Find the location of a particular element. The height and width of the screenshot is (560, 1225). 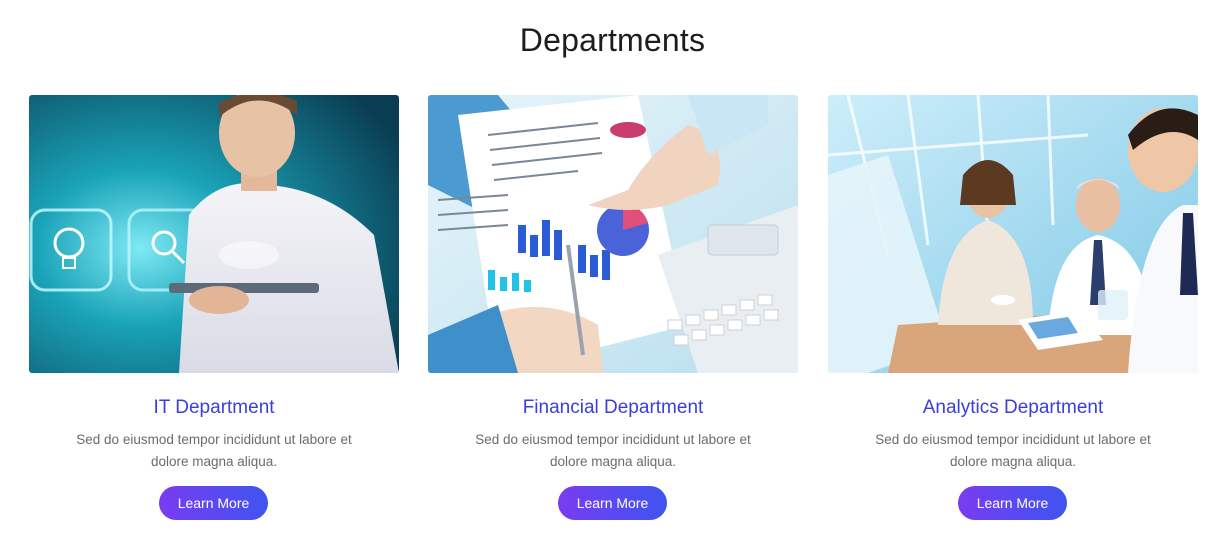

section-title: Departments is located at coordinates (612, 40).